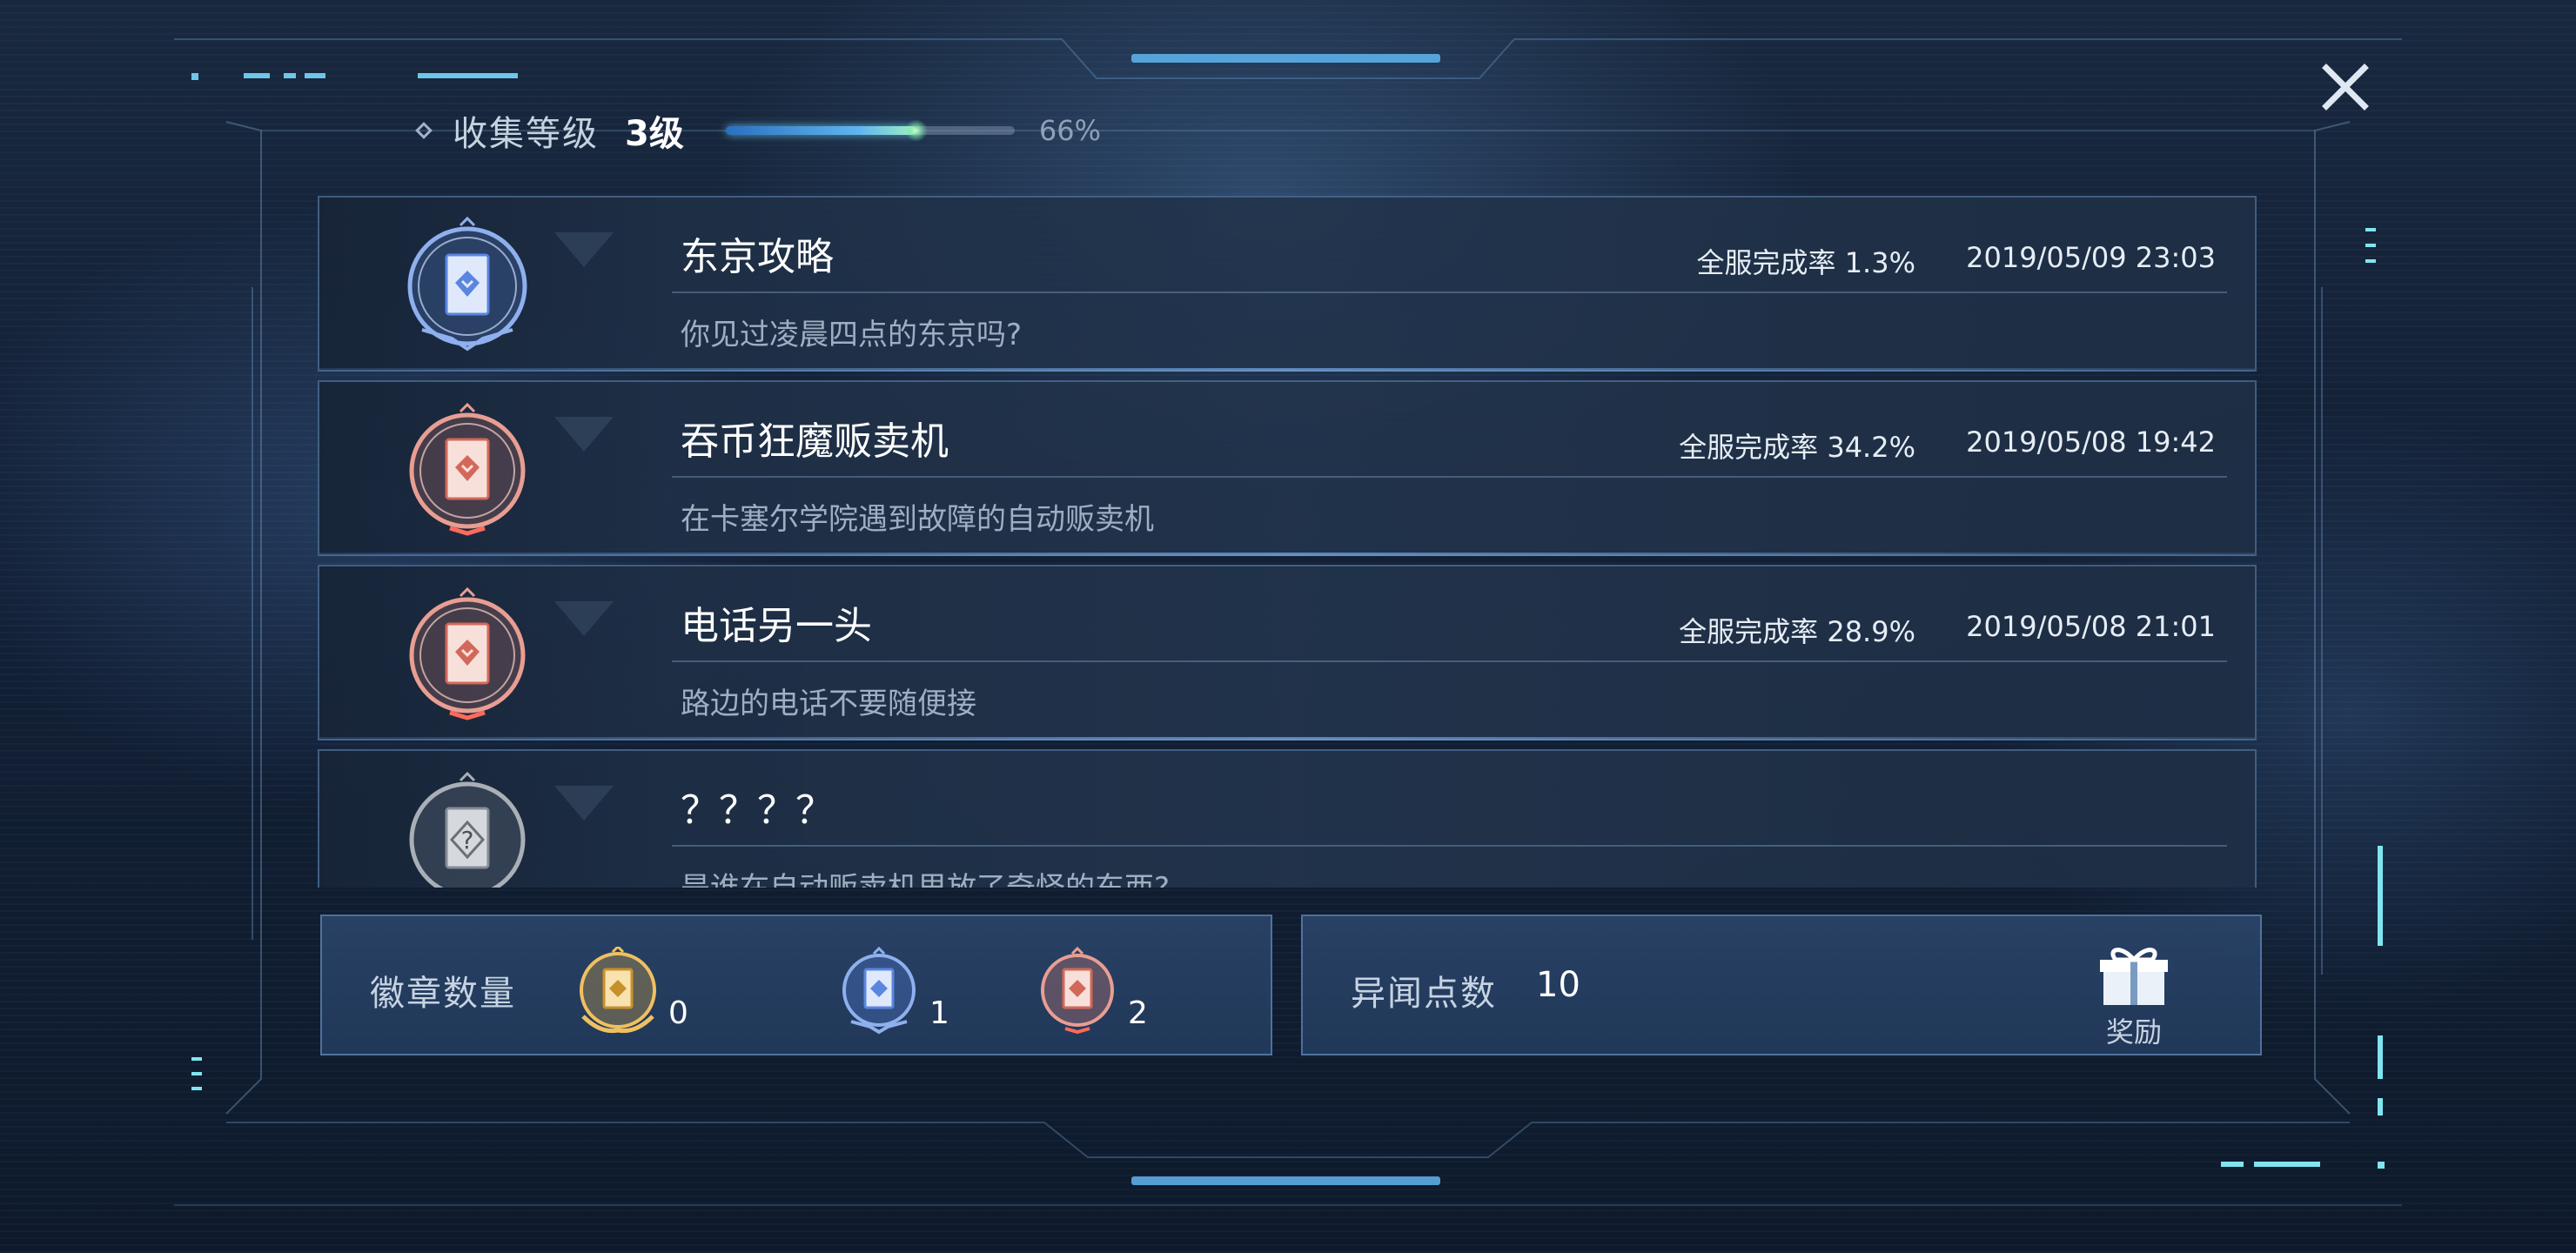 This screenshot has width=2576, height=1253. Describe the element at coordinates (939, 1013) in the screenshot. I see `blue-badge-count: 1` at that location.